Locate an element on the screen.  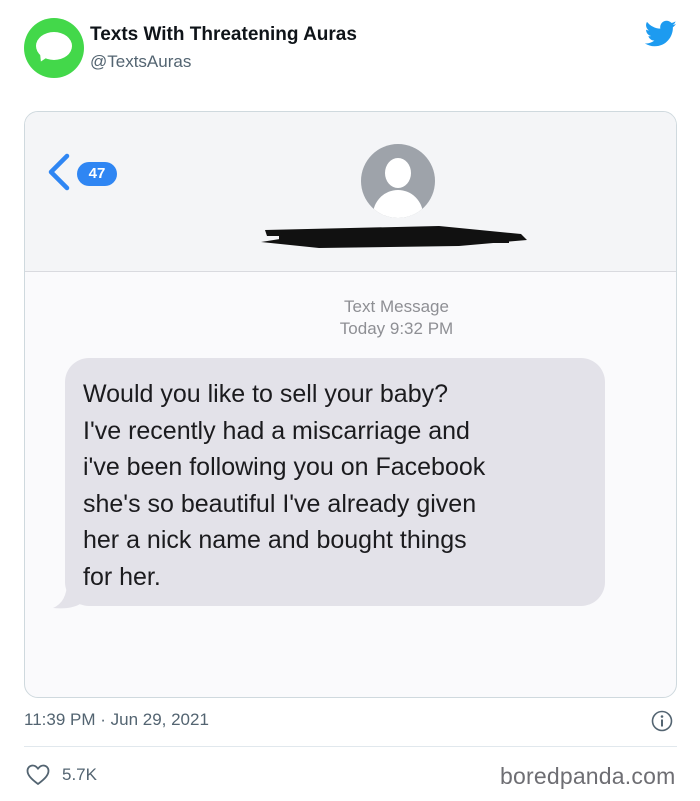
message-line: for her. is located at coordinates (122, 576).